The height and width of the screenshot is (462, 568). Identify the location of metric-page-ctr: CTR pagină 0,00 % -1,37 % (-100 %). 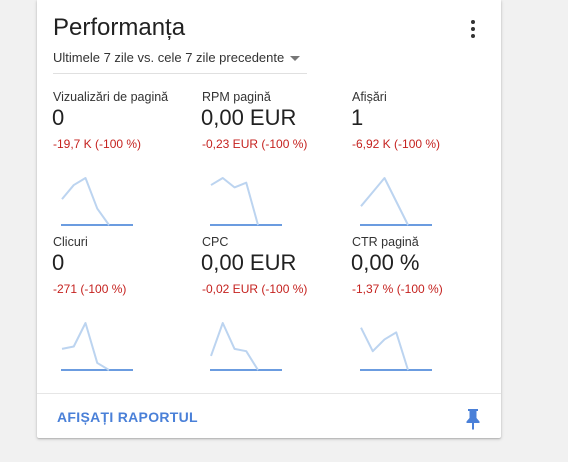
(421, 305).